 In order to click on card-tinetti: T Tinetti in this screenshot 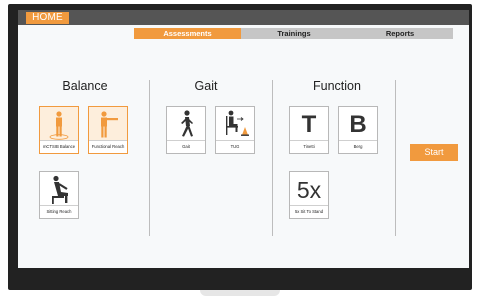, I will do `click(309, 130)`.